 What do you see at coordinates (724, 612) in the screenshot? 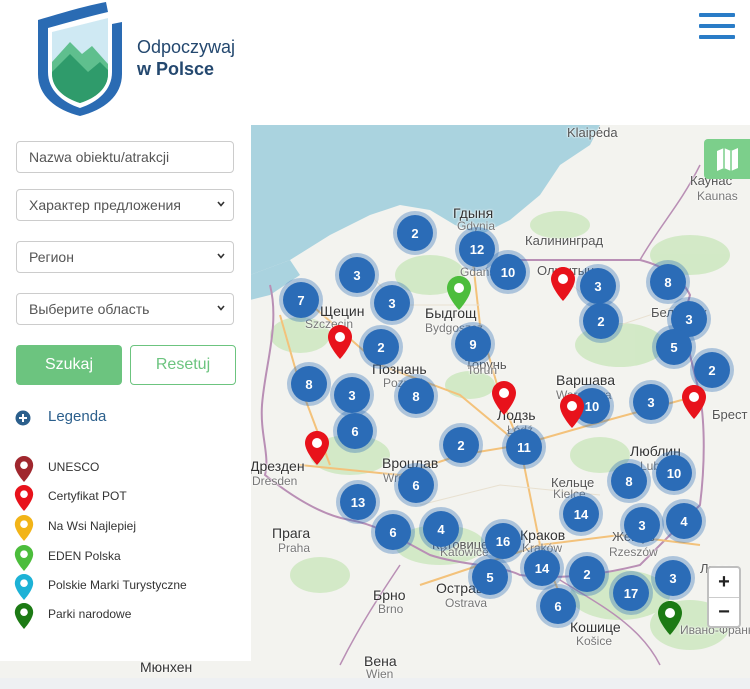
I see `zoom-out-button: −` at bounding box center [724, 612].